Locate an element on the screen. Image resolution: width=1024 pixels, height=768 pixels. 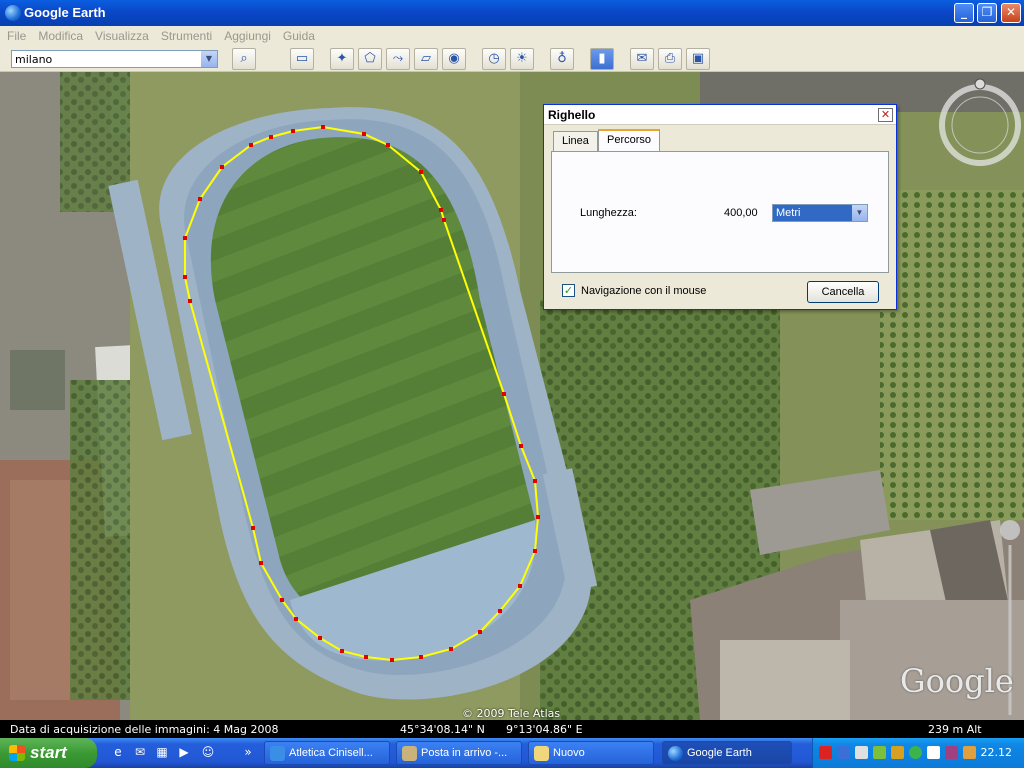
media-player-icon: ▶ is located at coordinates (184, 752).